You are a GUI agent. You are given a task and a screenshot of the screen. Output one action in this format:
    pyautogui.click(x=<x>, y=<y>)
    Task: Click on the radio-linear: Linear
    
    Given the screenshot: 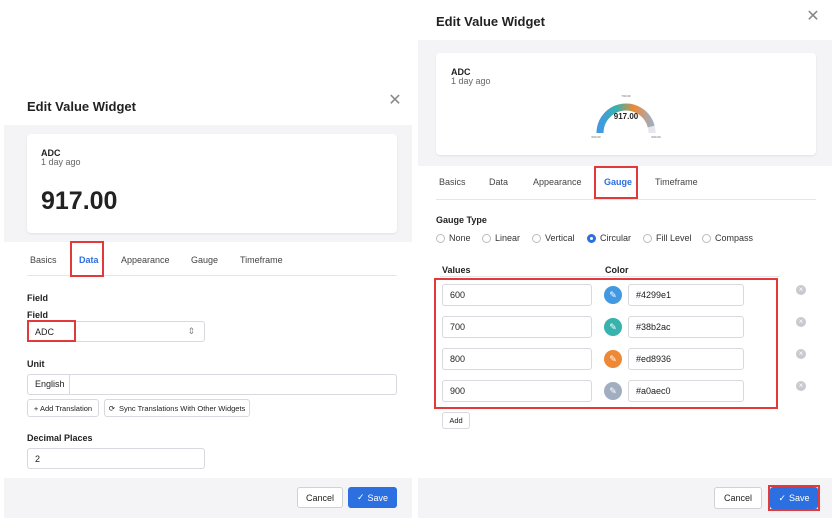 What is the action you would take?
    pyautogui.click(x=501, y=238)
    